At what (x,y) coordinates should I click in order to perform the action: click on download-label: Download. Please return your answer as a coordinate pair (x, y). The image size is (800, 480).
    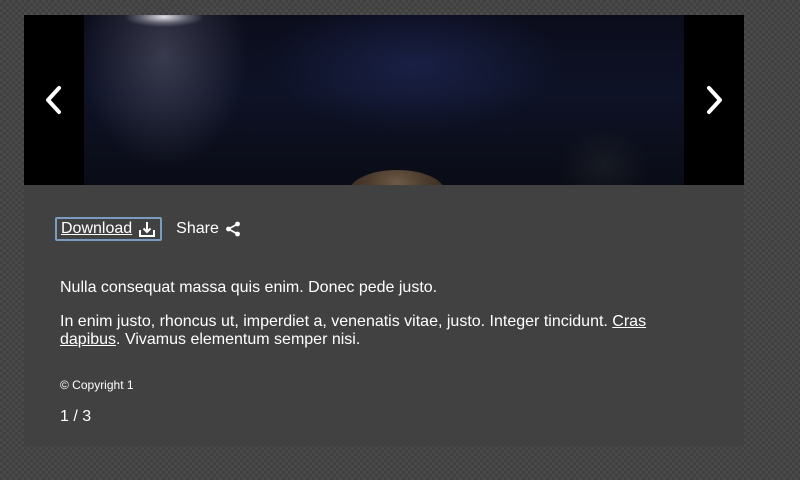
    Looking at the image, I should click on (97, 228).